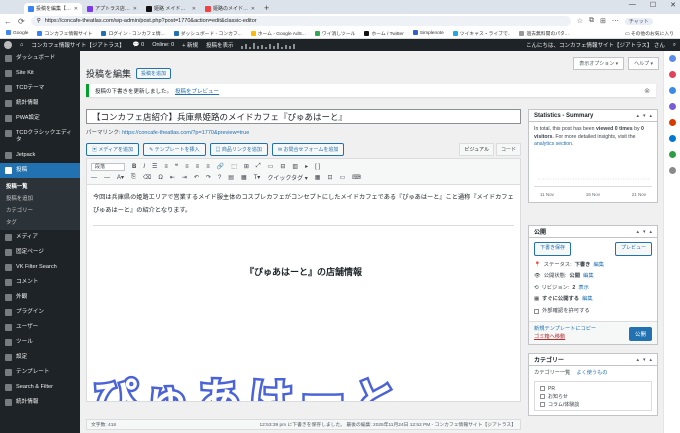  Describe the element at coordinates (220, 45) in the screenshot. I see `view-post-link: 投稿を表示` at that location.